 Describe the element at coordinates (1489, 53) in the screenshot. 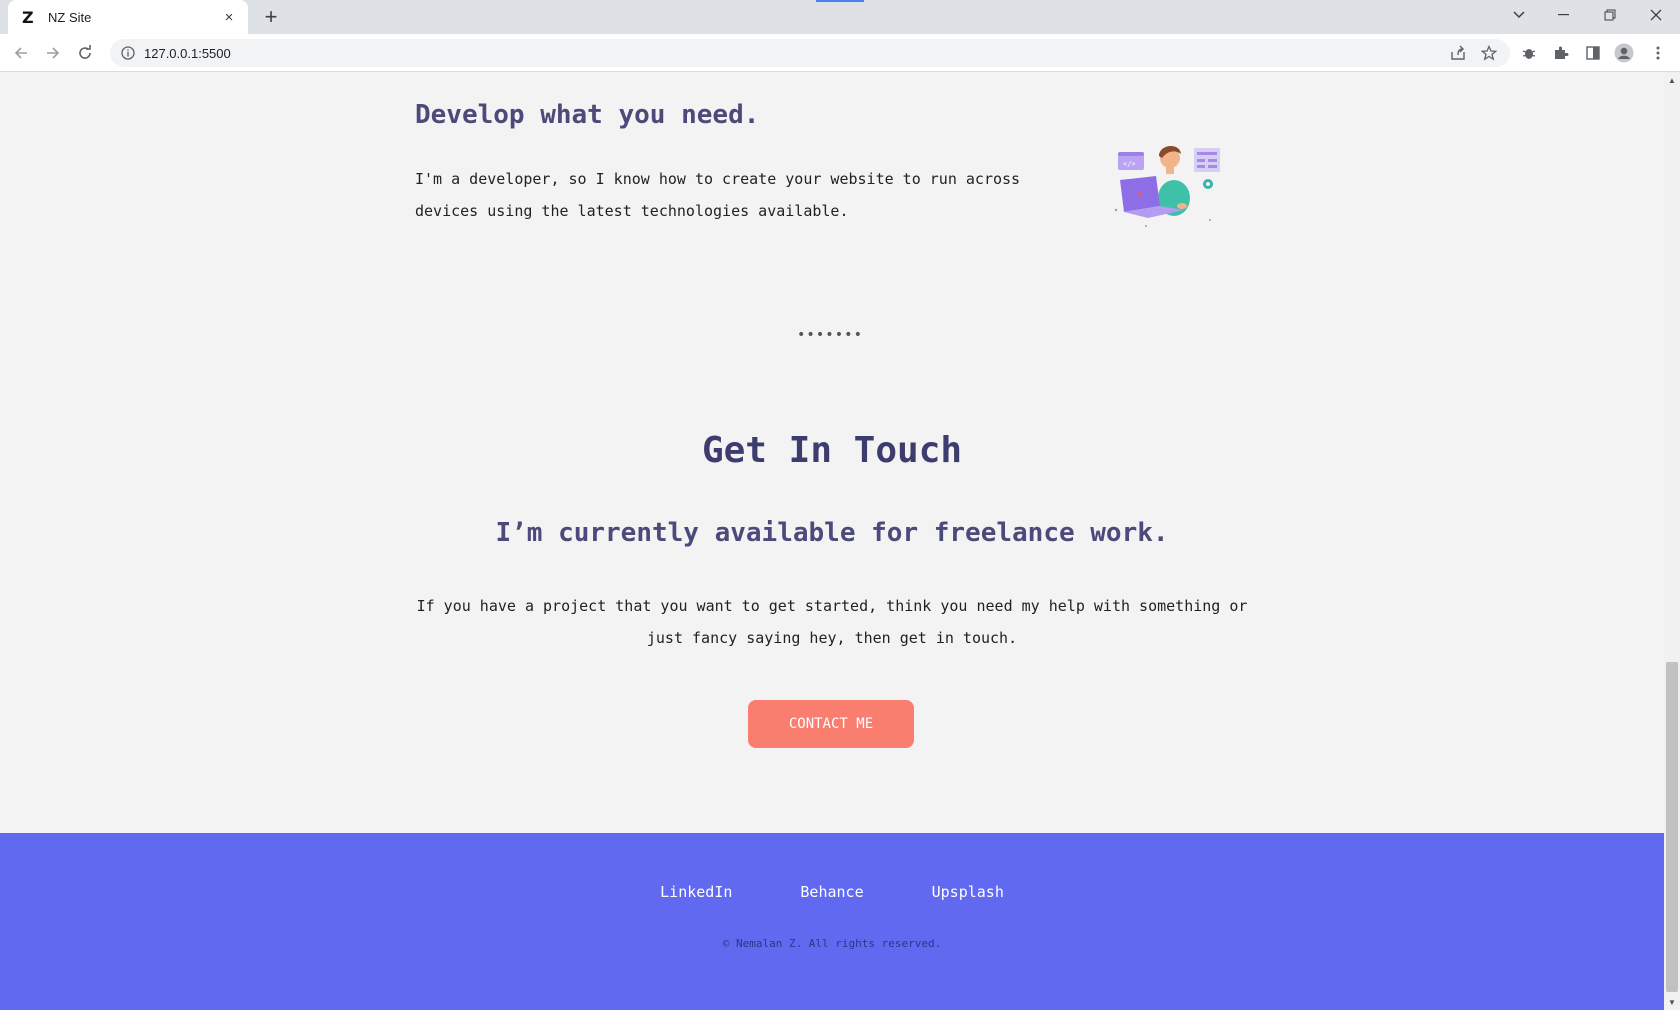

I see `bookmark-star-icon` at that location.